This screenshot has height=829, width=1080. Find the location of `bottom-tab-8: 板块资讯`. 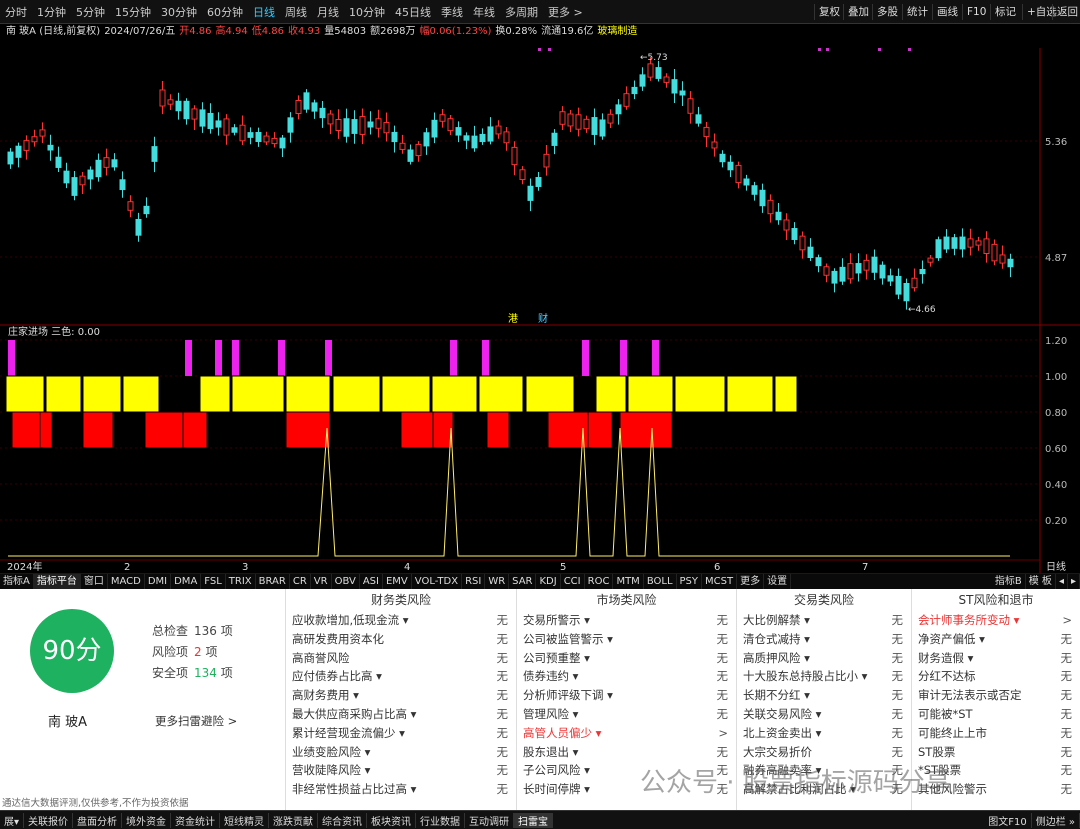

bottom-tab-8: 板块资讯 is located at coordinates (392, 820).